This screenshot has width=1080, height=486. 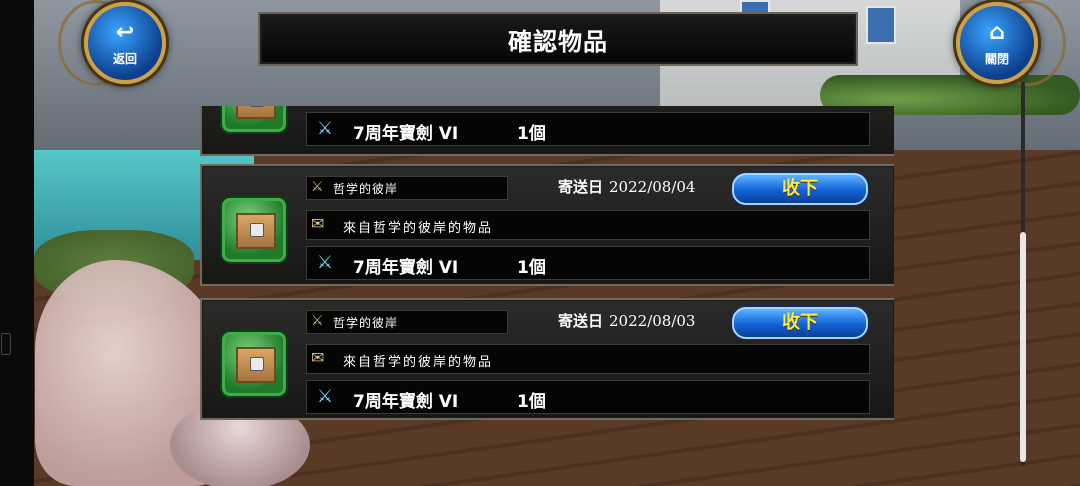 What do you see at coordinates (558, 42) in the screenshot?
I see `page-title: 確認物品` at bounding box center [558, 42].